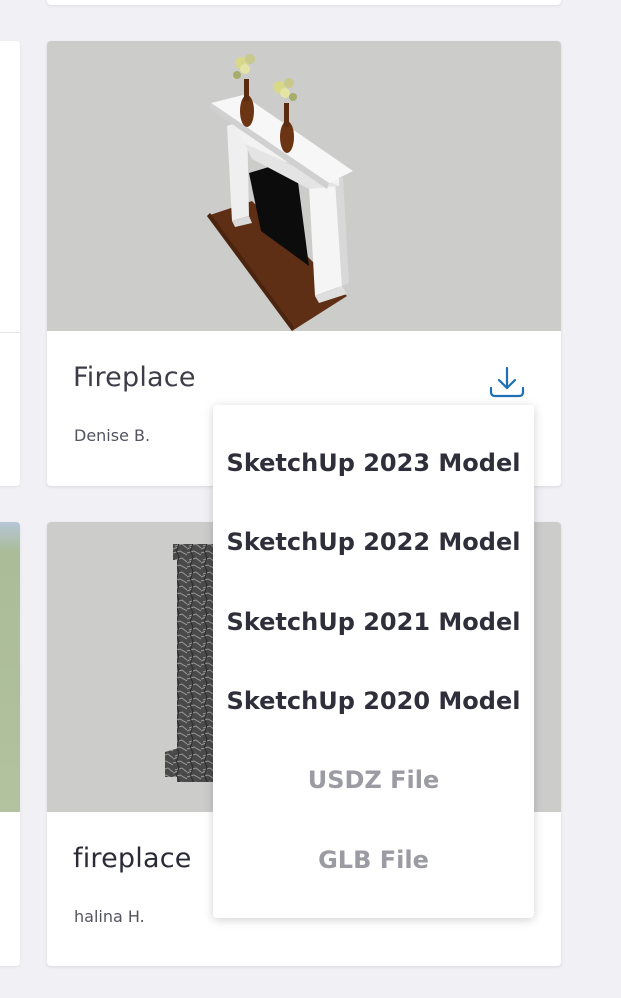 The height and width of the screenshot is (998, 621). Describe the element at coordinates (373, 463) in the screenshot. I see `menu-item-sketchup-2023: SketchUp 2023 Model` at that location.